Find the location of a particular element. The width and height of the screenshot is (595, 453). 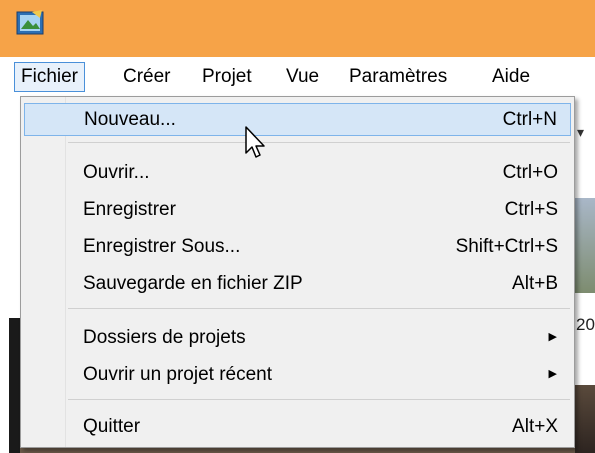

background-partial-text: 20 is located at coordinates (585, 324).